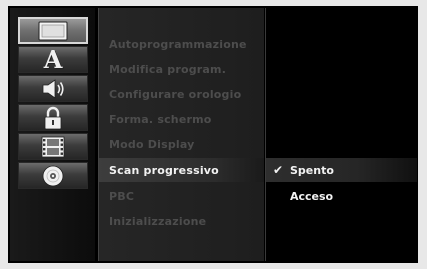 Image resolution: width=427 pixels, height=269 pixels. I want to click on speaker-icon, so click(53, 89).